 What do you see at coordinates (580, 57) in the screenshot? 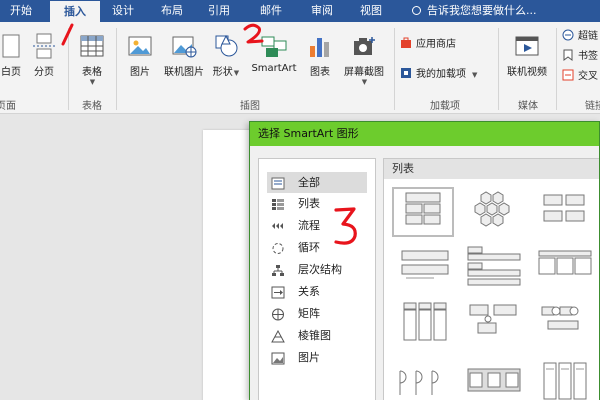
I see `bookmark-button: 书签` at bounding box center [580, 57].